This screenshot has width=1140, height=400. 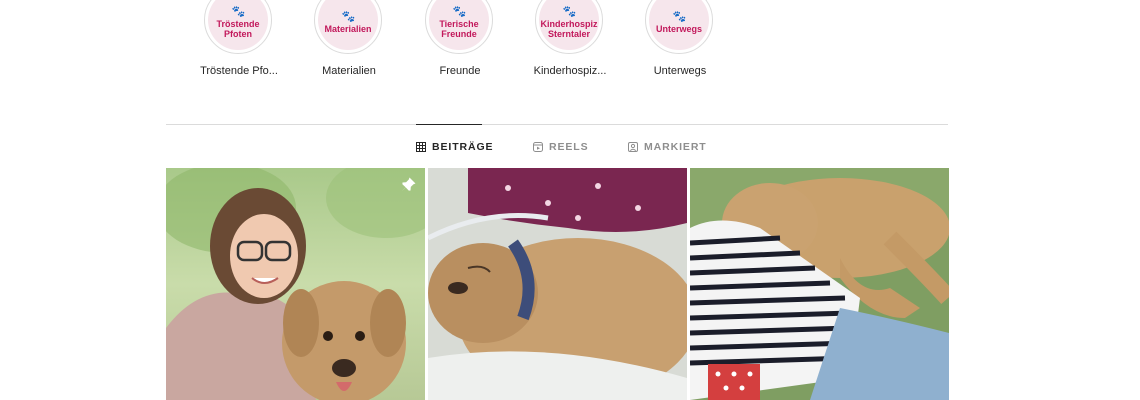 I want to click on highlight-label: Unterwegs, so click(x=680, y=71).